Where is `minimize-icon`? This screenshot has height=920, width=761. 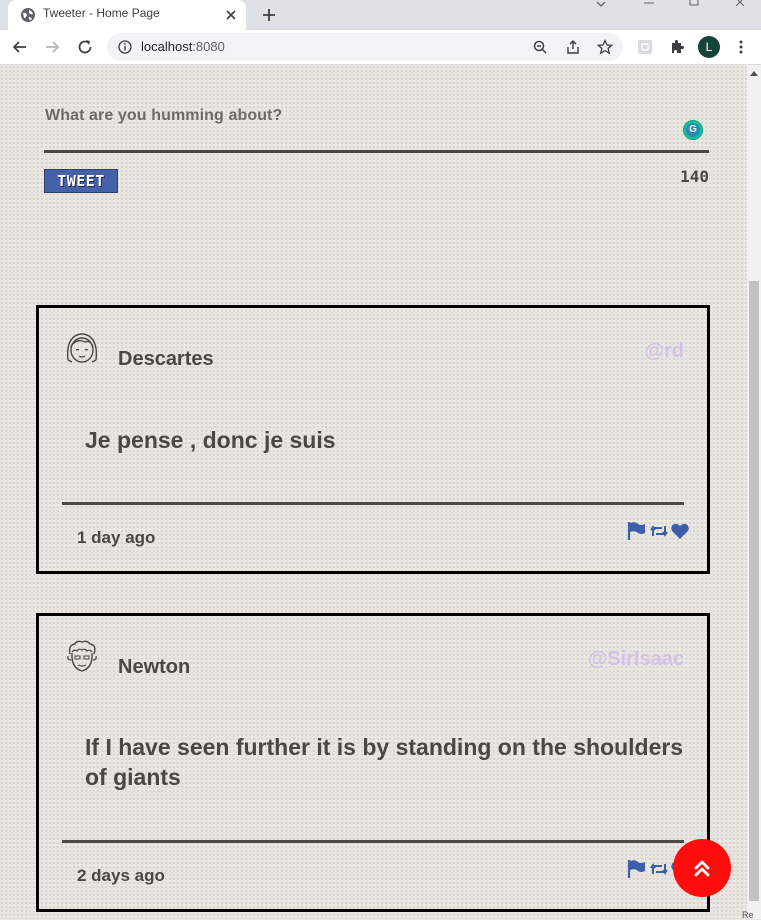 minimize-icon is located at coordinates (649, 5).